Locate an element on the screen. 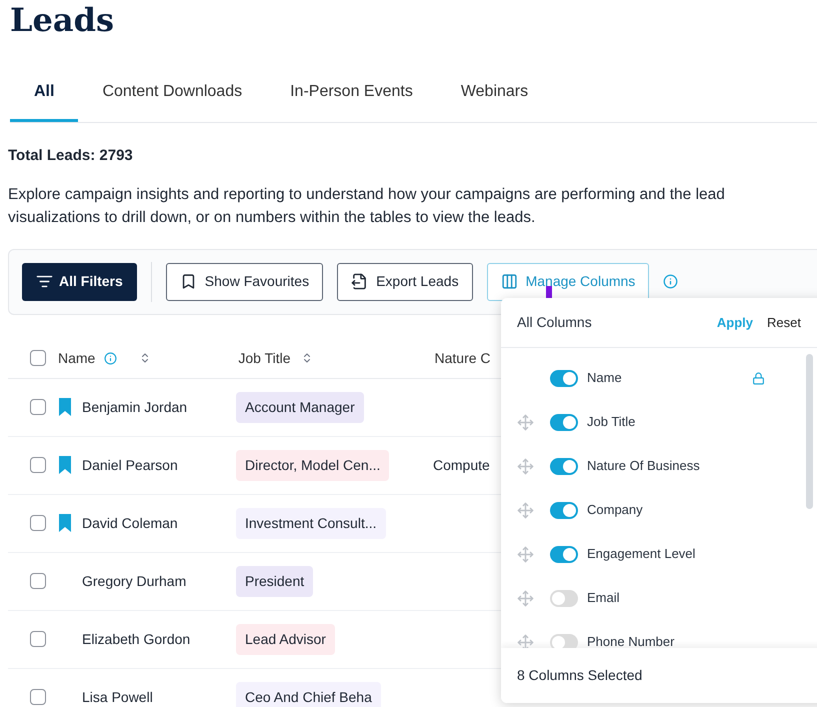 This screenshot has height=707, width=817. nature-cell-text: Compute is located at coordinates (461, 465).